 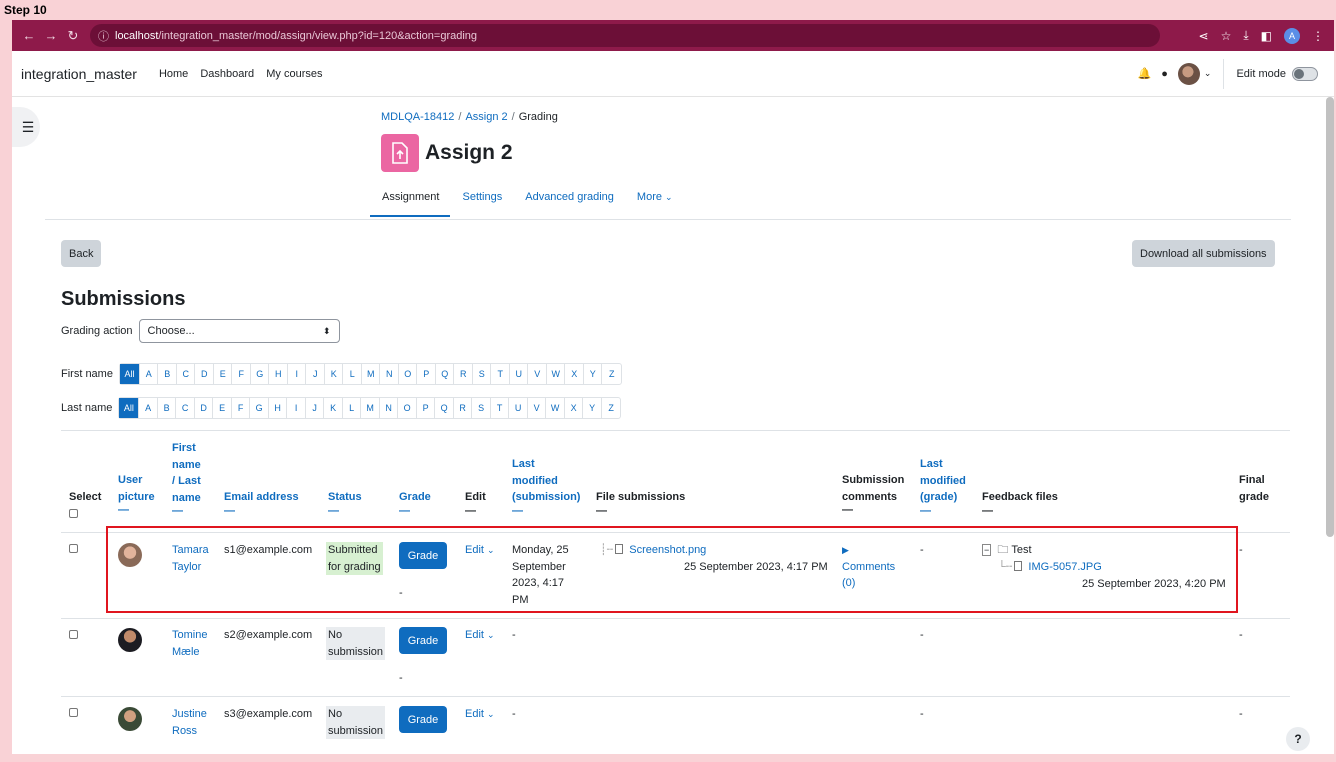 I want to click on tab-advanced-grading: Advanced grading, so click(x=569, y=199).